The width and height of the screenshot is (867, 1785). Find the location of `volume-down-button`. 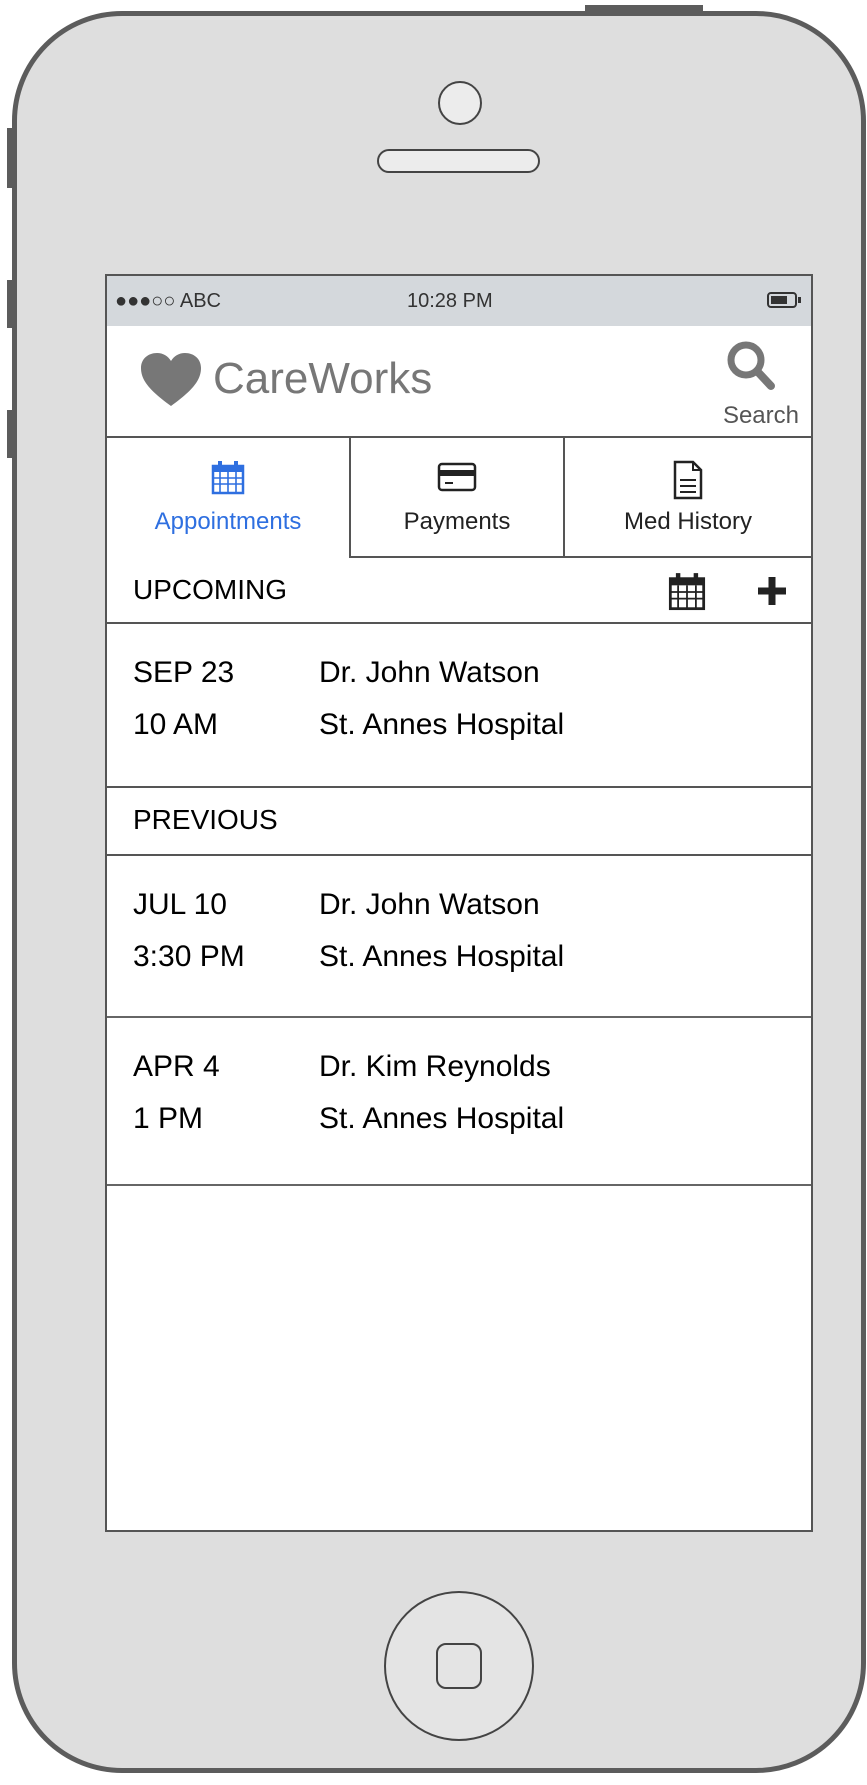

volume-down-button is located at coordinates (11, 434).